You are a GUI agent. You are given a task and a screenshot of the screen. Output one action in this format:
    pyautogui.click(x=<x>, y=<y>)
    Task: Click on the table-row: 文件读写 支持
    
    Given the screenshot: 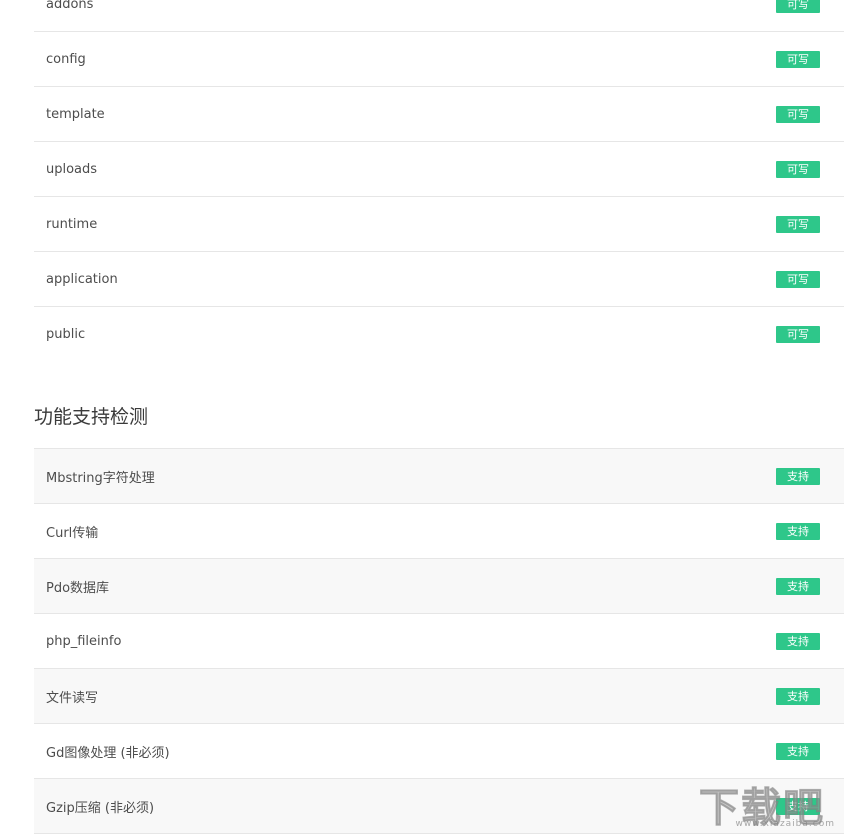 What is the action you would take?
    pyautogui.click(x=439, y=696)
    